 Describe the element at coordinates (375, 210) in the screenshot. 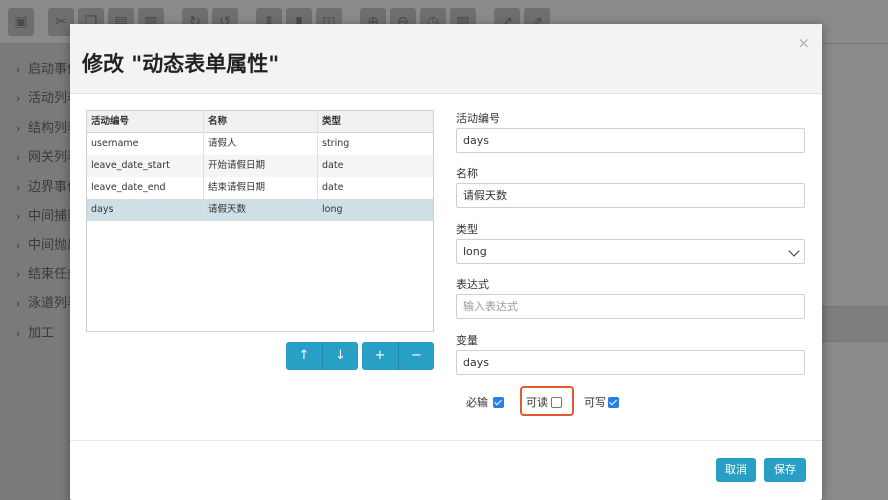

I see `cell-type: long` at that location.